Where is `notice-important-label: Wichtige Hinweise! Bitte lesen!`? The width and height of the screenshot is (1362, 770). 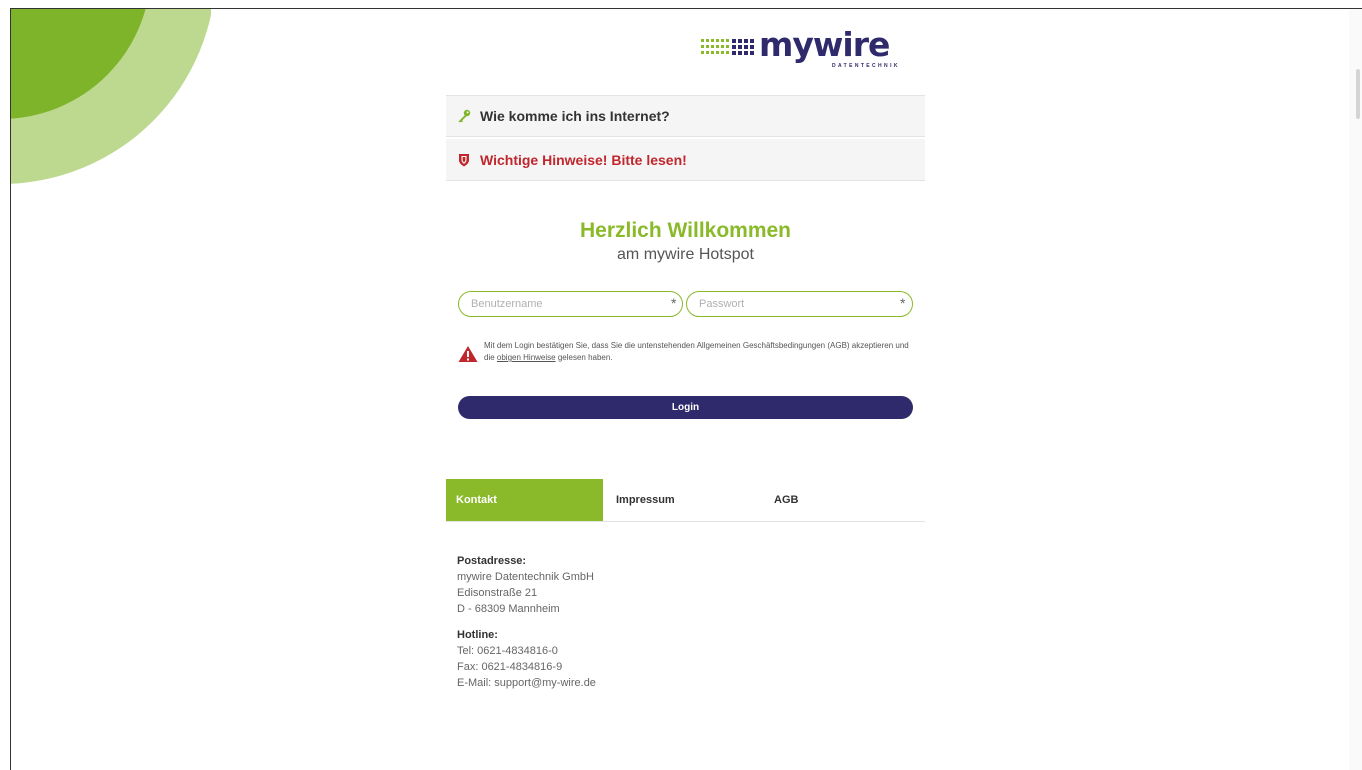
notice-important-label: Wichtige Hinweise! Bitte lesen! is located at coordinates (583, 159).